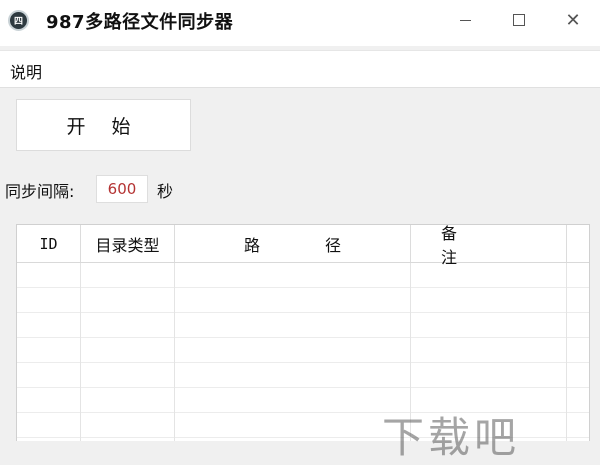 The height and width of the screenshot is (465, 600). I want to click on start-button: 开 始, so click(103, 125).